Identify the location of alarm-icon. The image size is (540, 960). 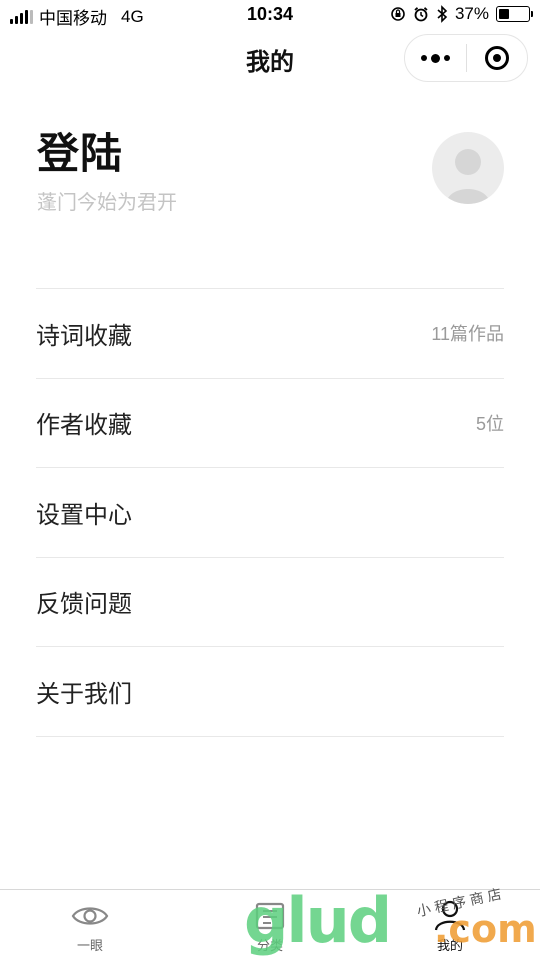
(421, 14).